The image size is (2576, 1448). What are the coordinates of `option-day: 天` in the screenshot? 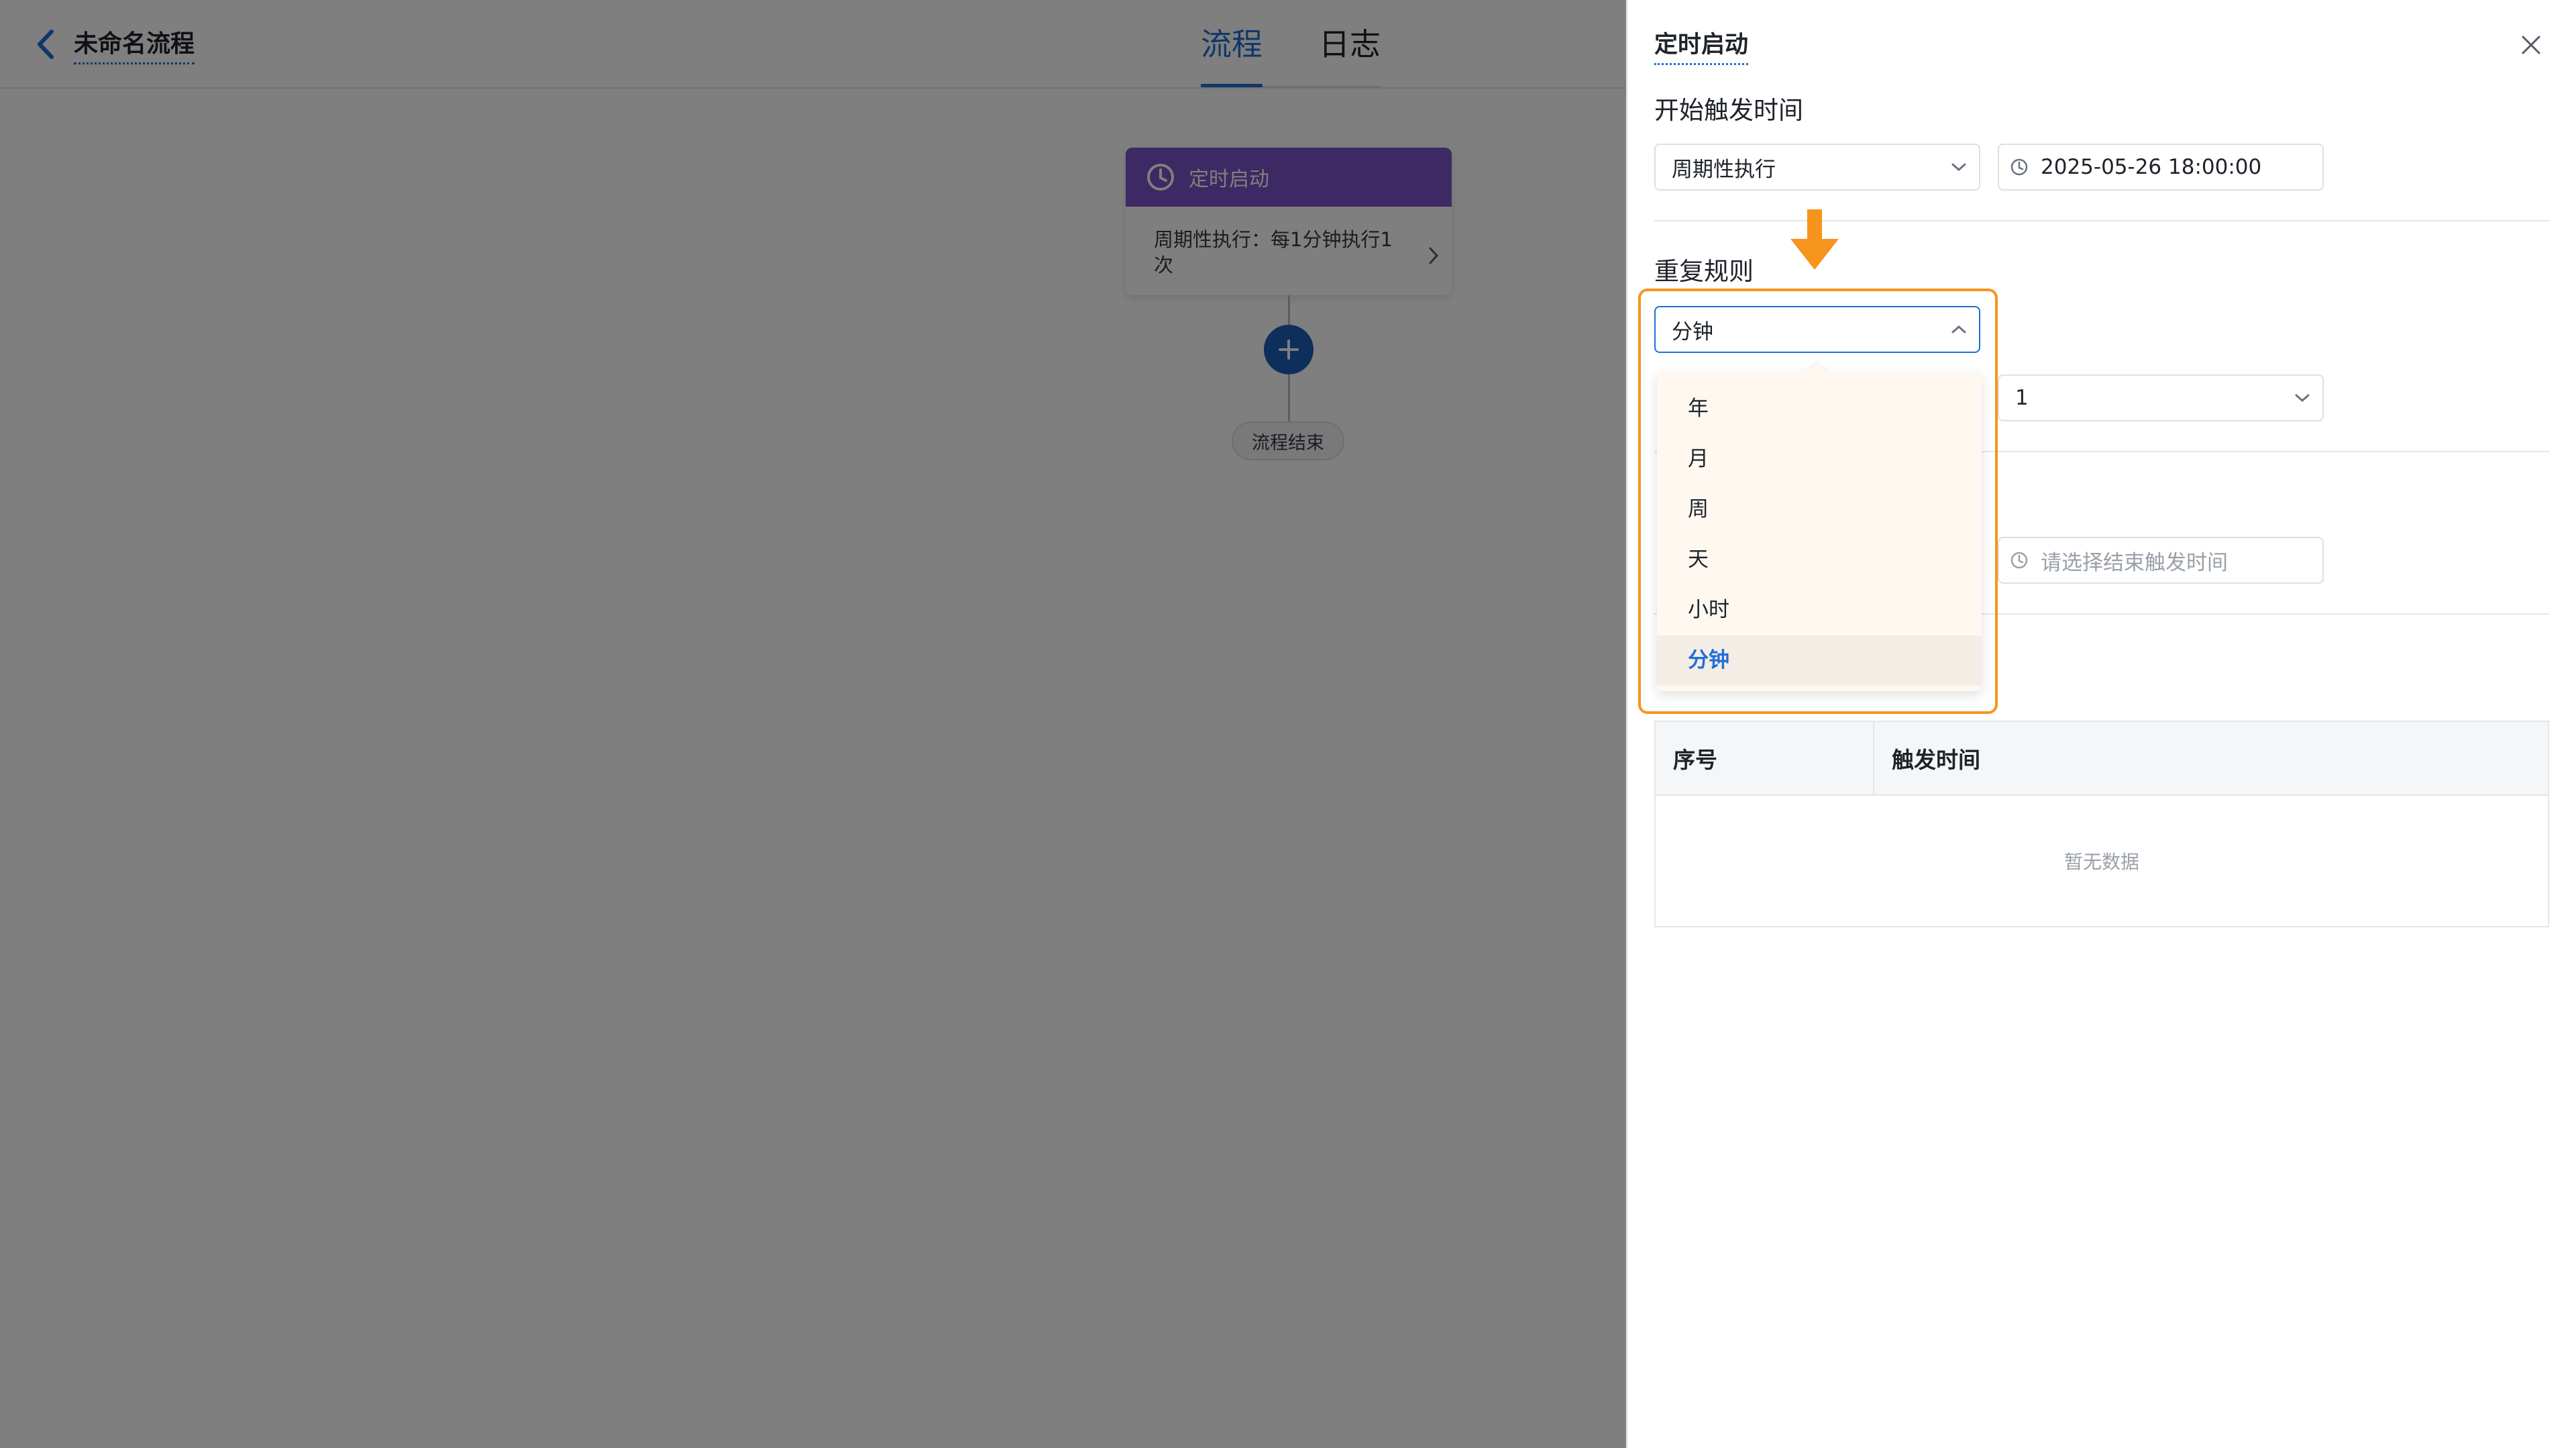 It's located at (1819, 560).